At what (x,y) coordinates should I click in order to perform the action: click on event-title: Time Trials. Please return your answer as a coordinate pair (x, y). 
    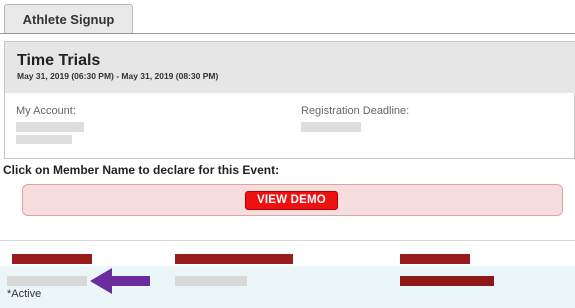
    Looking at the image, I should click on (59, 60).